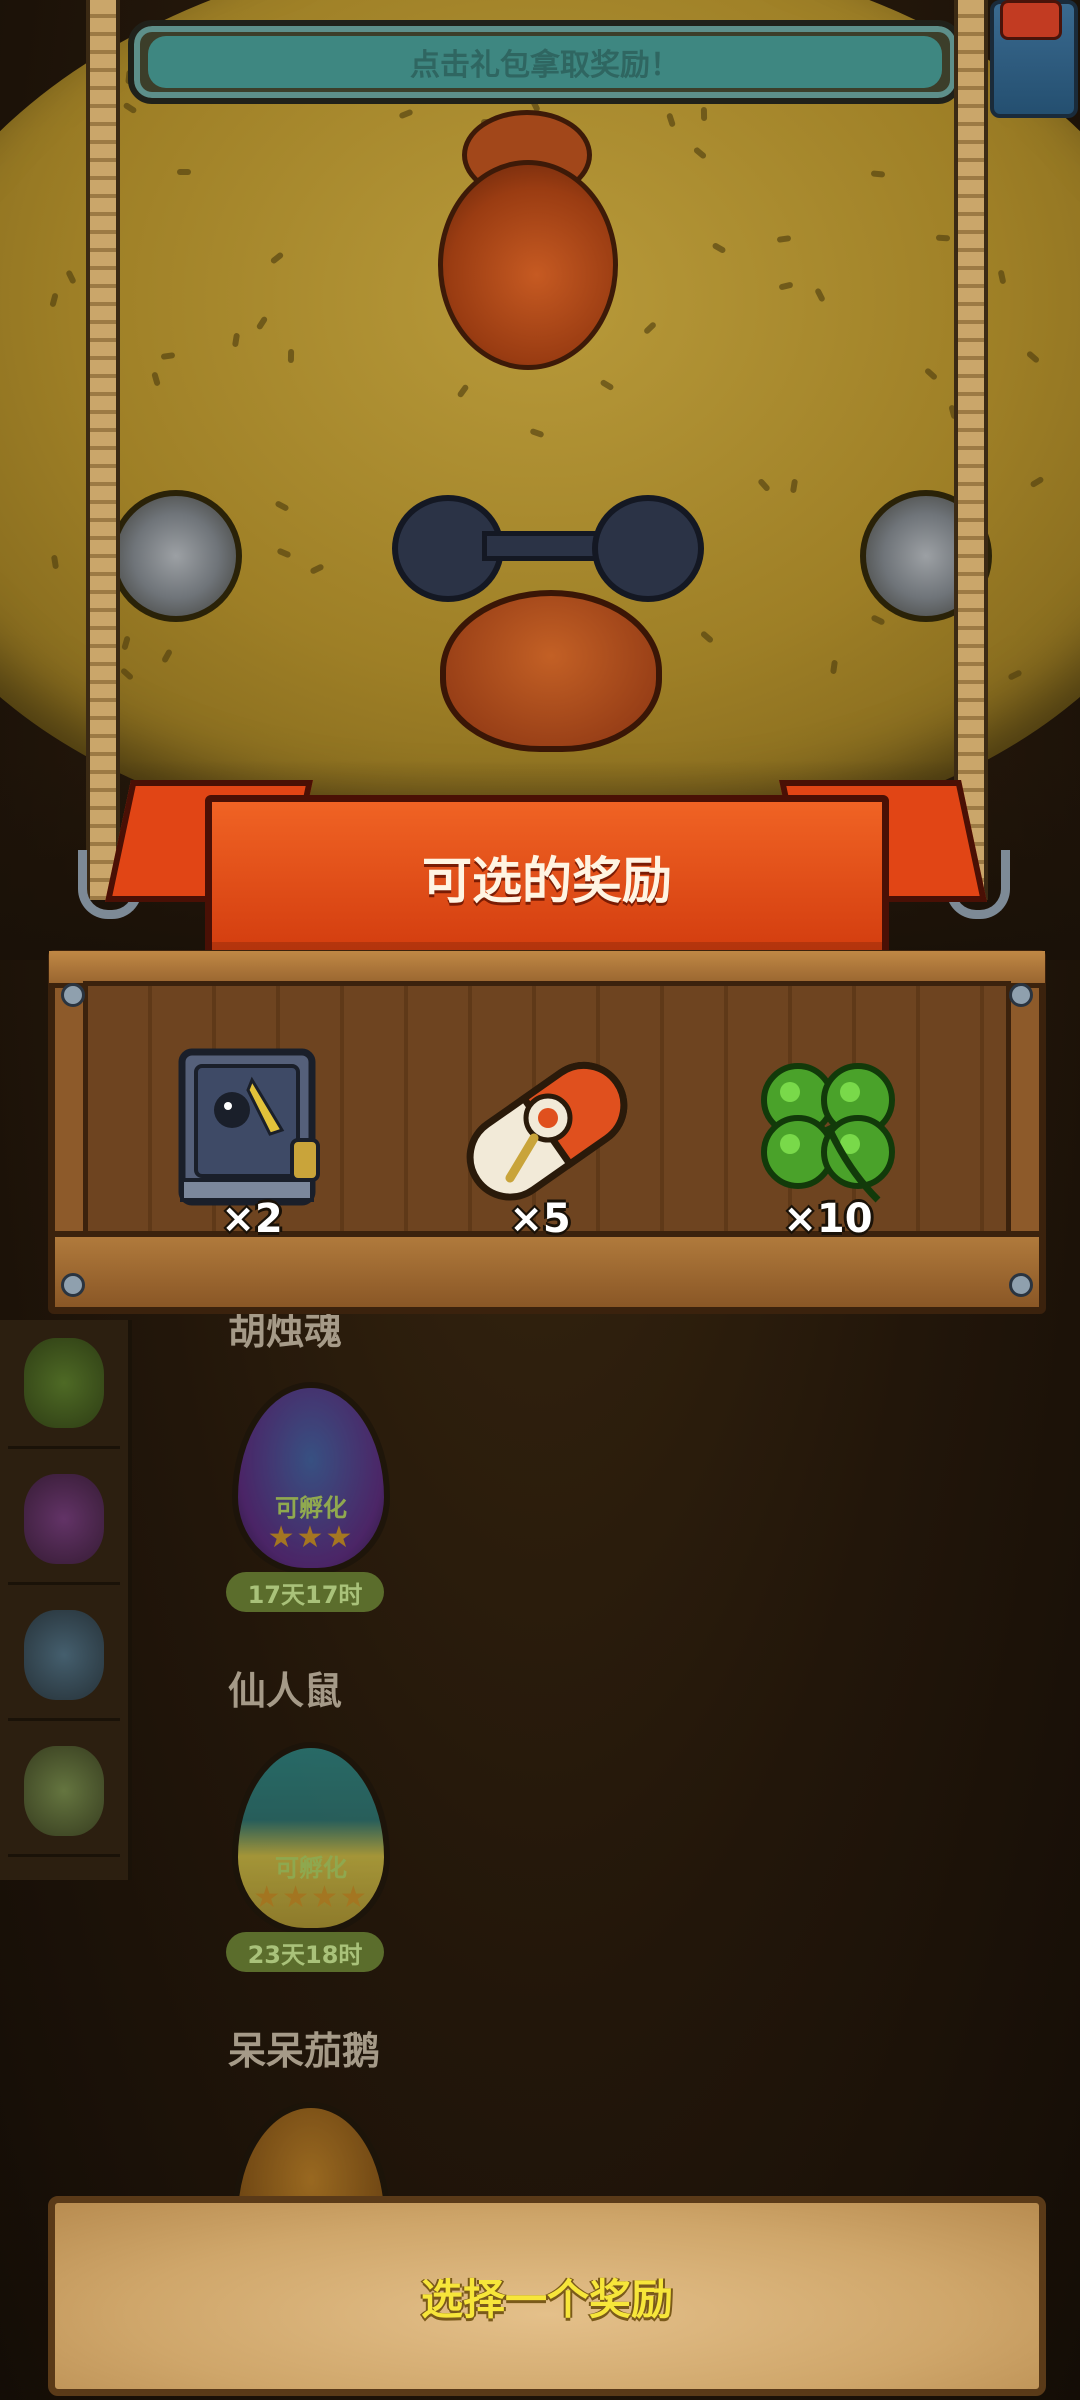 The width and height of the screenshot is (1080, 2400). Describe the element at coordinates (176, 556) in the screenshot. I see `creature-left-eye` at that location.